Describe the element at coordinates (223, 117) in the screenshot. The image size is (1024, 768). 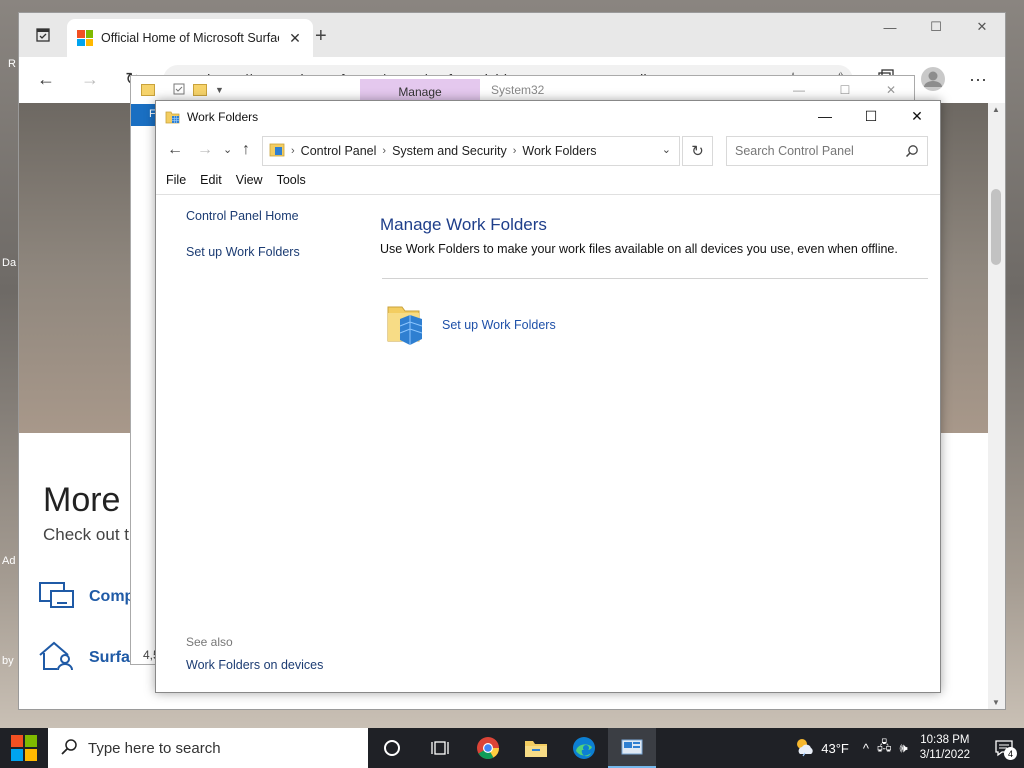
I see `window-title: Work Folders` at that location.